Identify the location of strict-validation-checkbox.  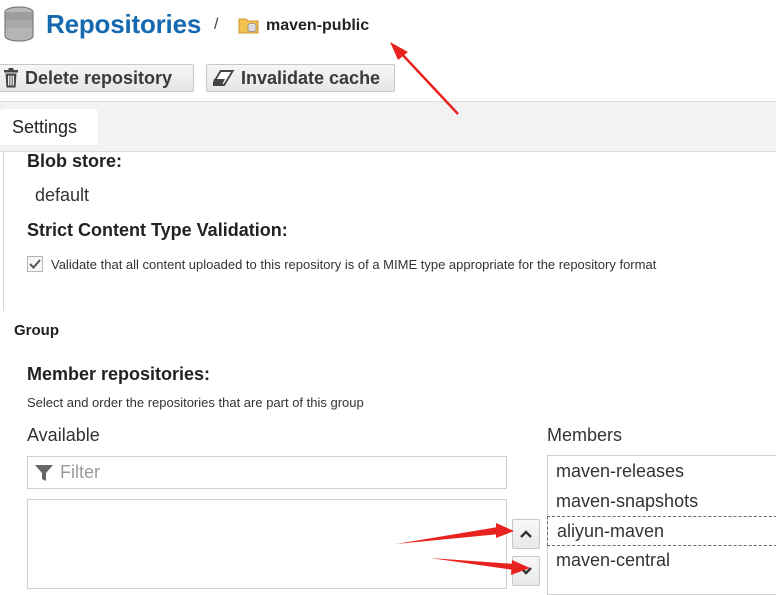
(35, 264).